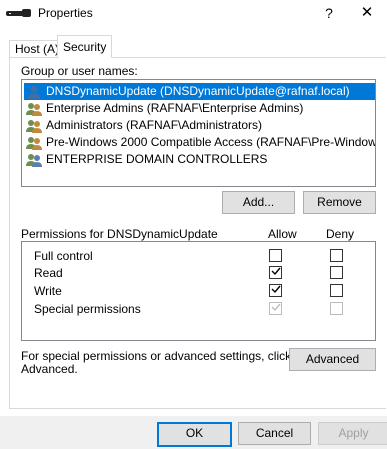  Describe the element at coordinates (49, 369) in the screenshot. I see `advanced-note-line2: Advanced.` at that location.